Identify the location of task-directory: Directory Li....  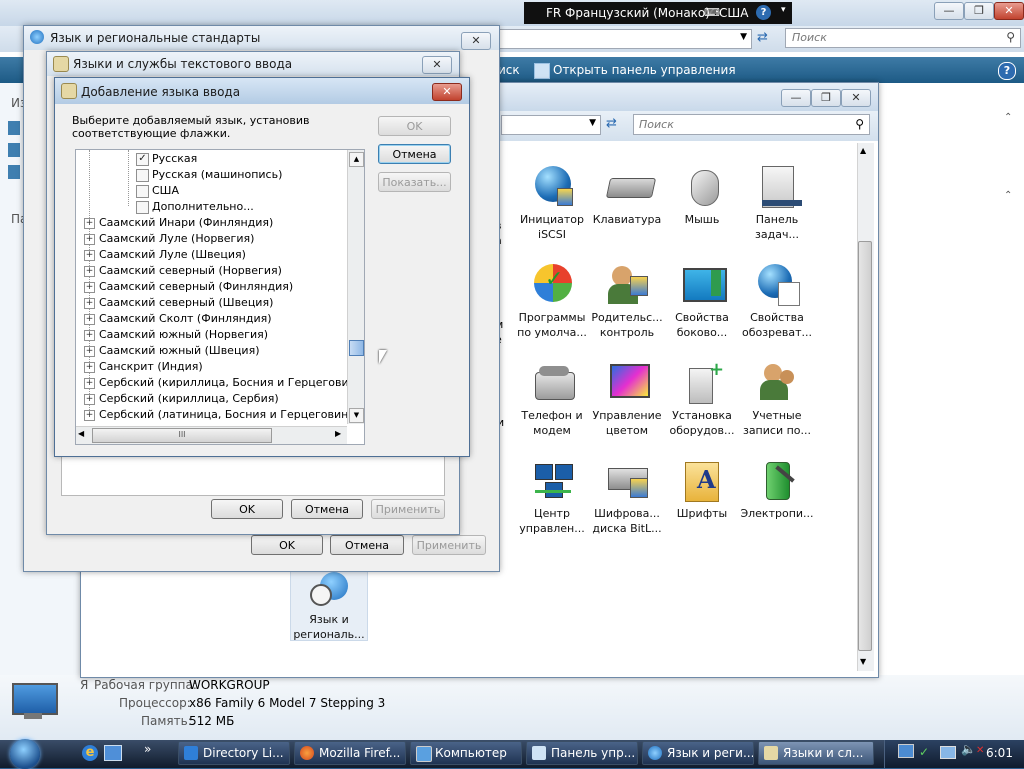
(234, 753).